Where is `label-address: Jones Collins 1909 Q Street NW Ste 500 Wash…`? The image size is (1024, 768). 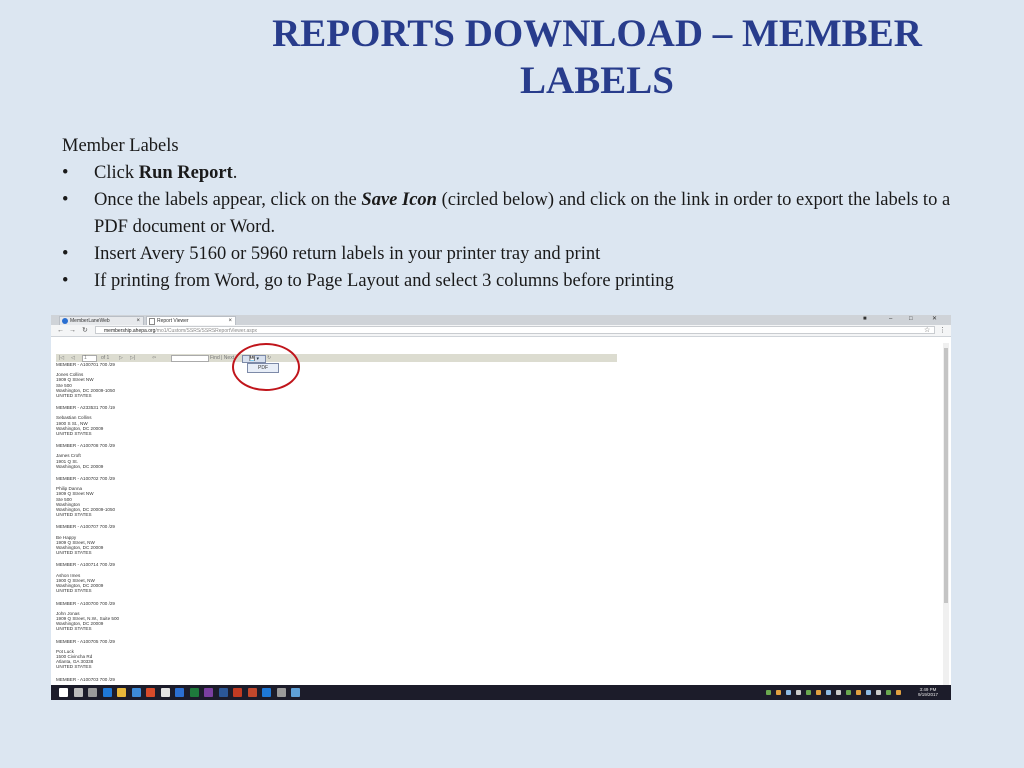 label-address: Jones Collins 1909 Q Street NW Ste 500 Wash… is located at coordinates (156, 385).